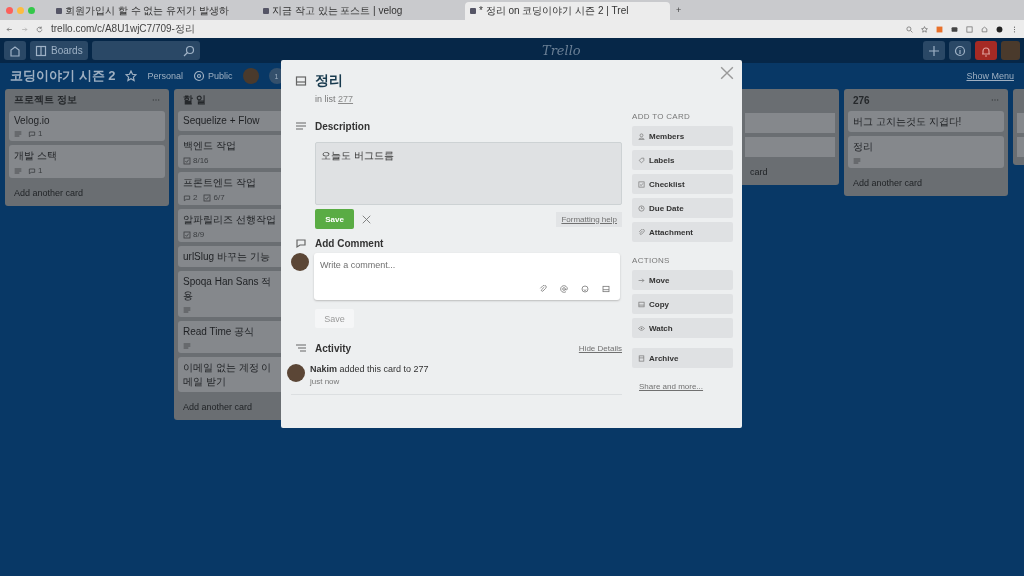 The image size is (1024, 576). What do you see at coordinates (35, 156) in the screenshot?
I see `card-title: 개발 스택` at bounding box center [35, 156].